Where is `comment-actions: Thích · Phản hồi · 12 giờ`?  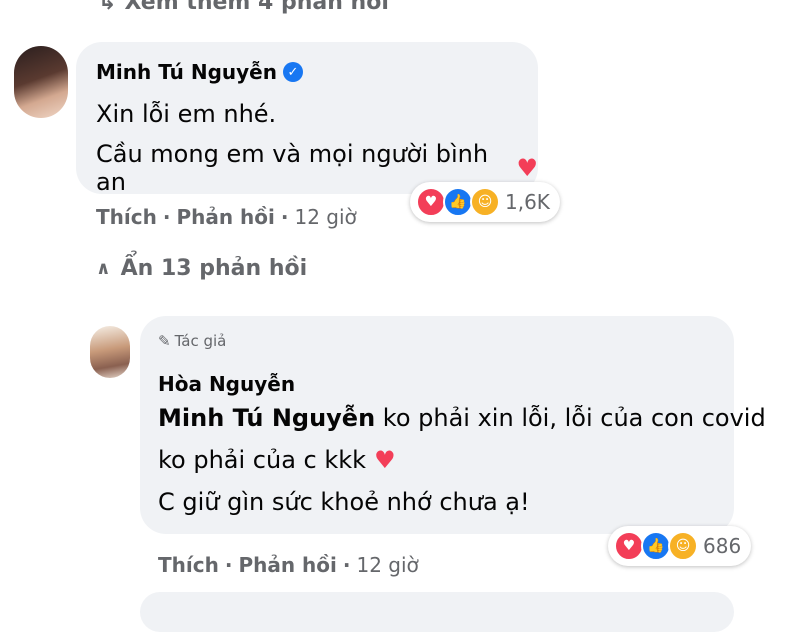 comment-actions: Thích · Phản hồi · 12 giờ is located at coordinates (226, 217).